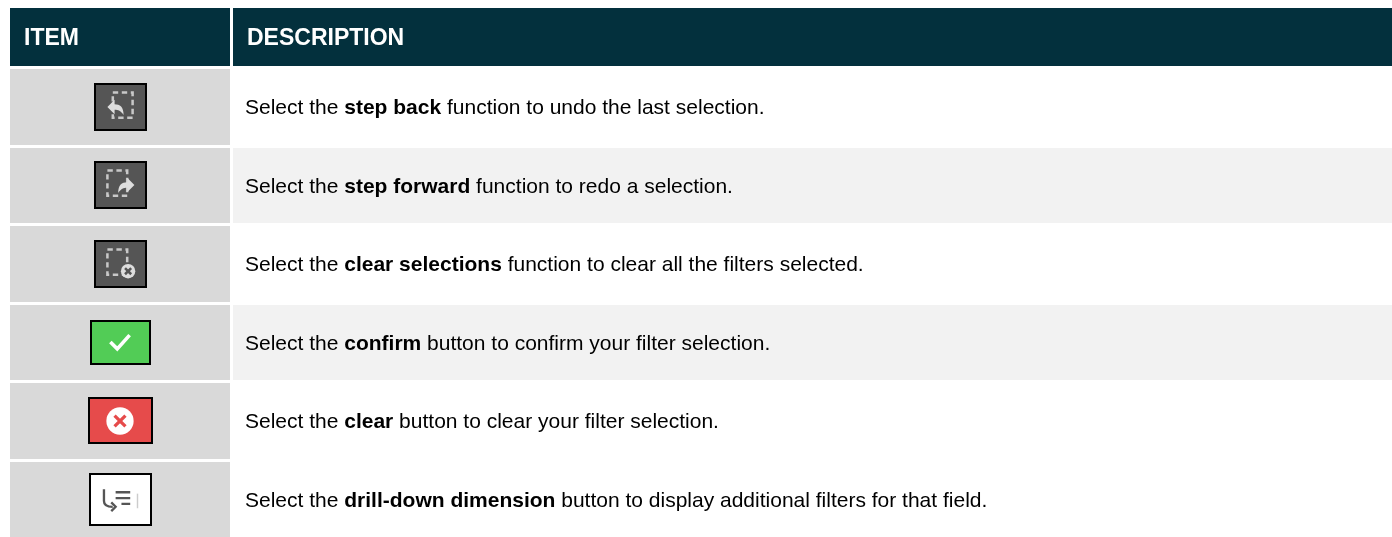 The height and width of the screenshot is (537, 1392). Describe the element at coordinates (120, 106) in the screenshot. I see `step-back-icon` at that location.